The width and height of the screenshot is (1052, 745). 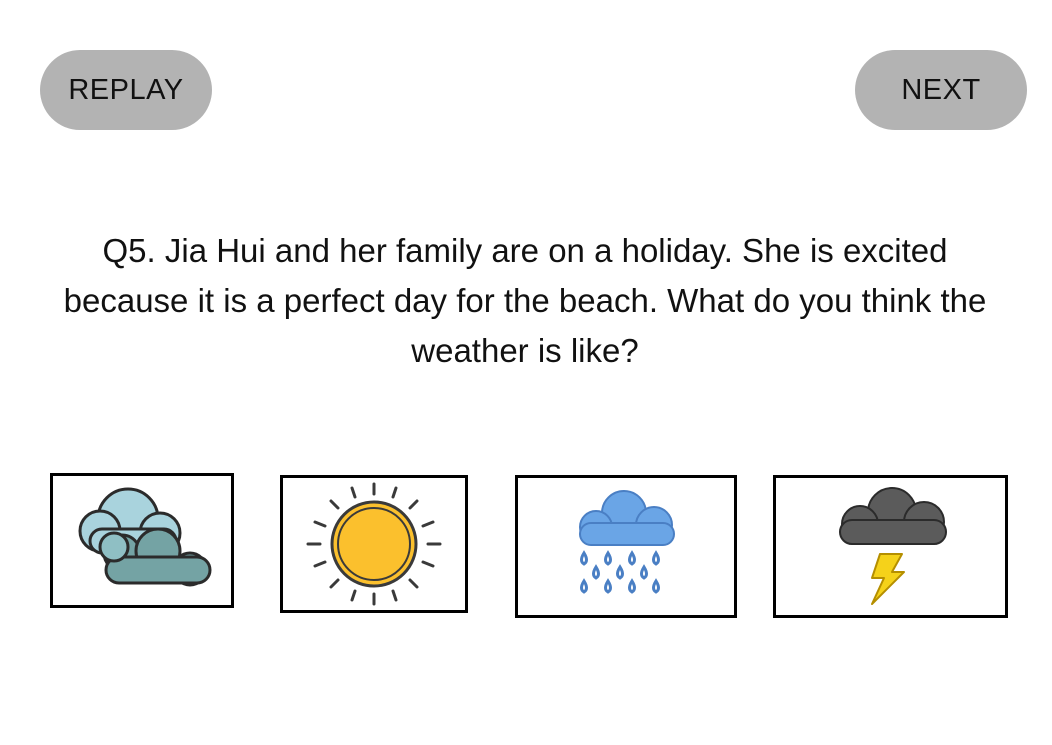 I want to click on rain-cloud-icon, so click(x=627, y=541).